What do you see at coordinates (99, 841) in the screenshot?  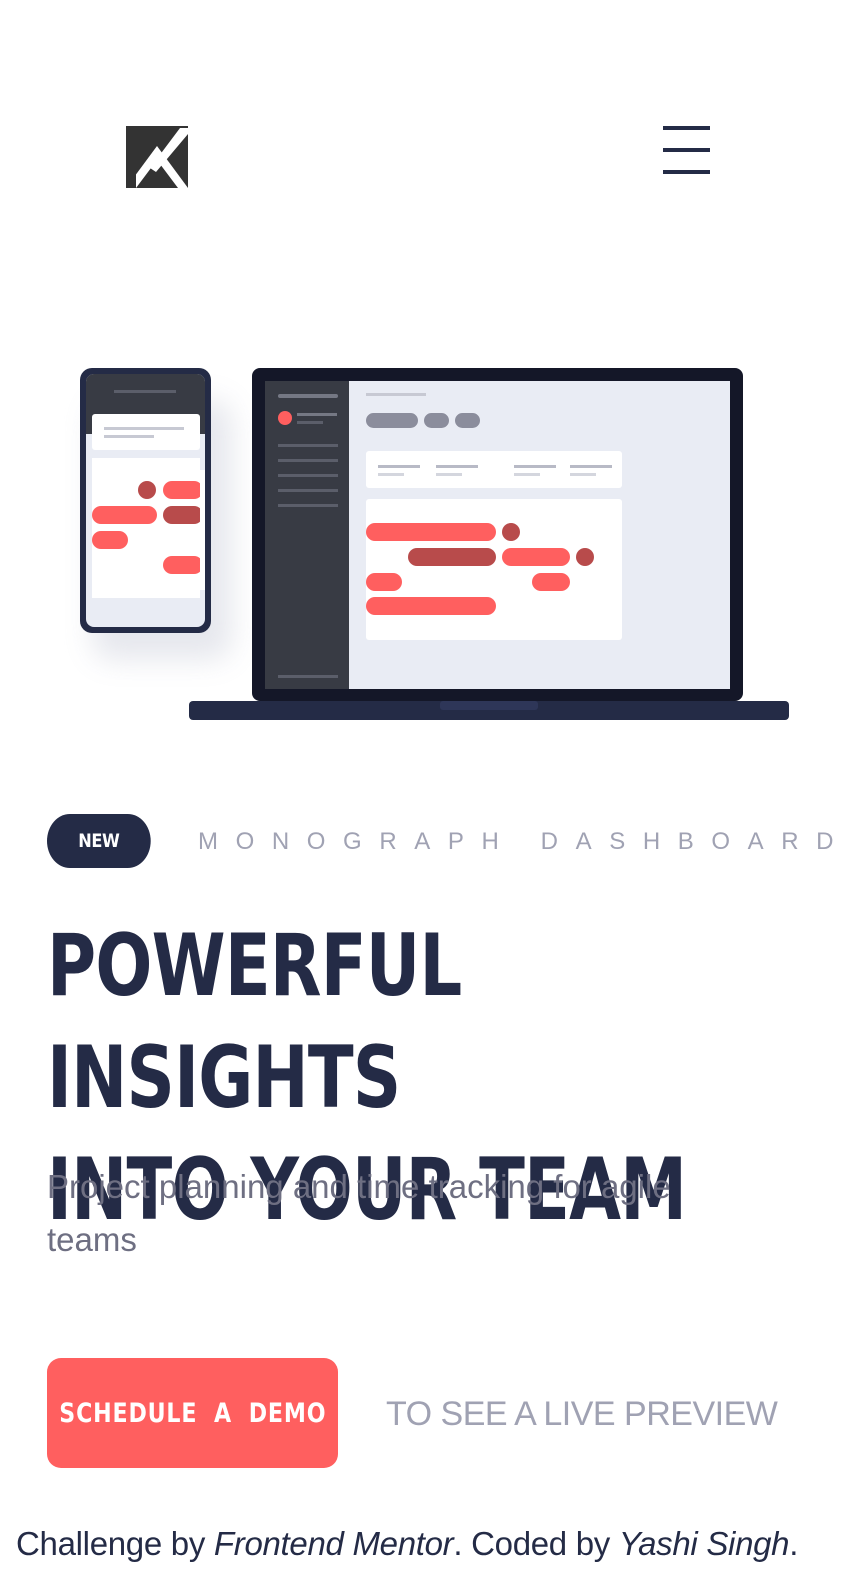 I see `new-badge: NEW` at bounding box center [99, 841].